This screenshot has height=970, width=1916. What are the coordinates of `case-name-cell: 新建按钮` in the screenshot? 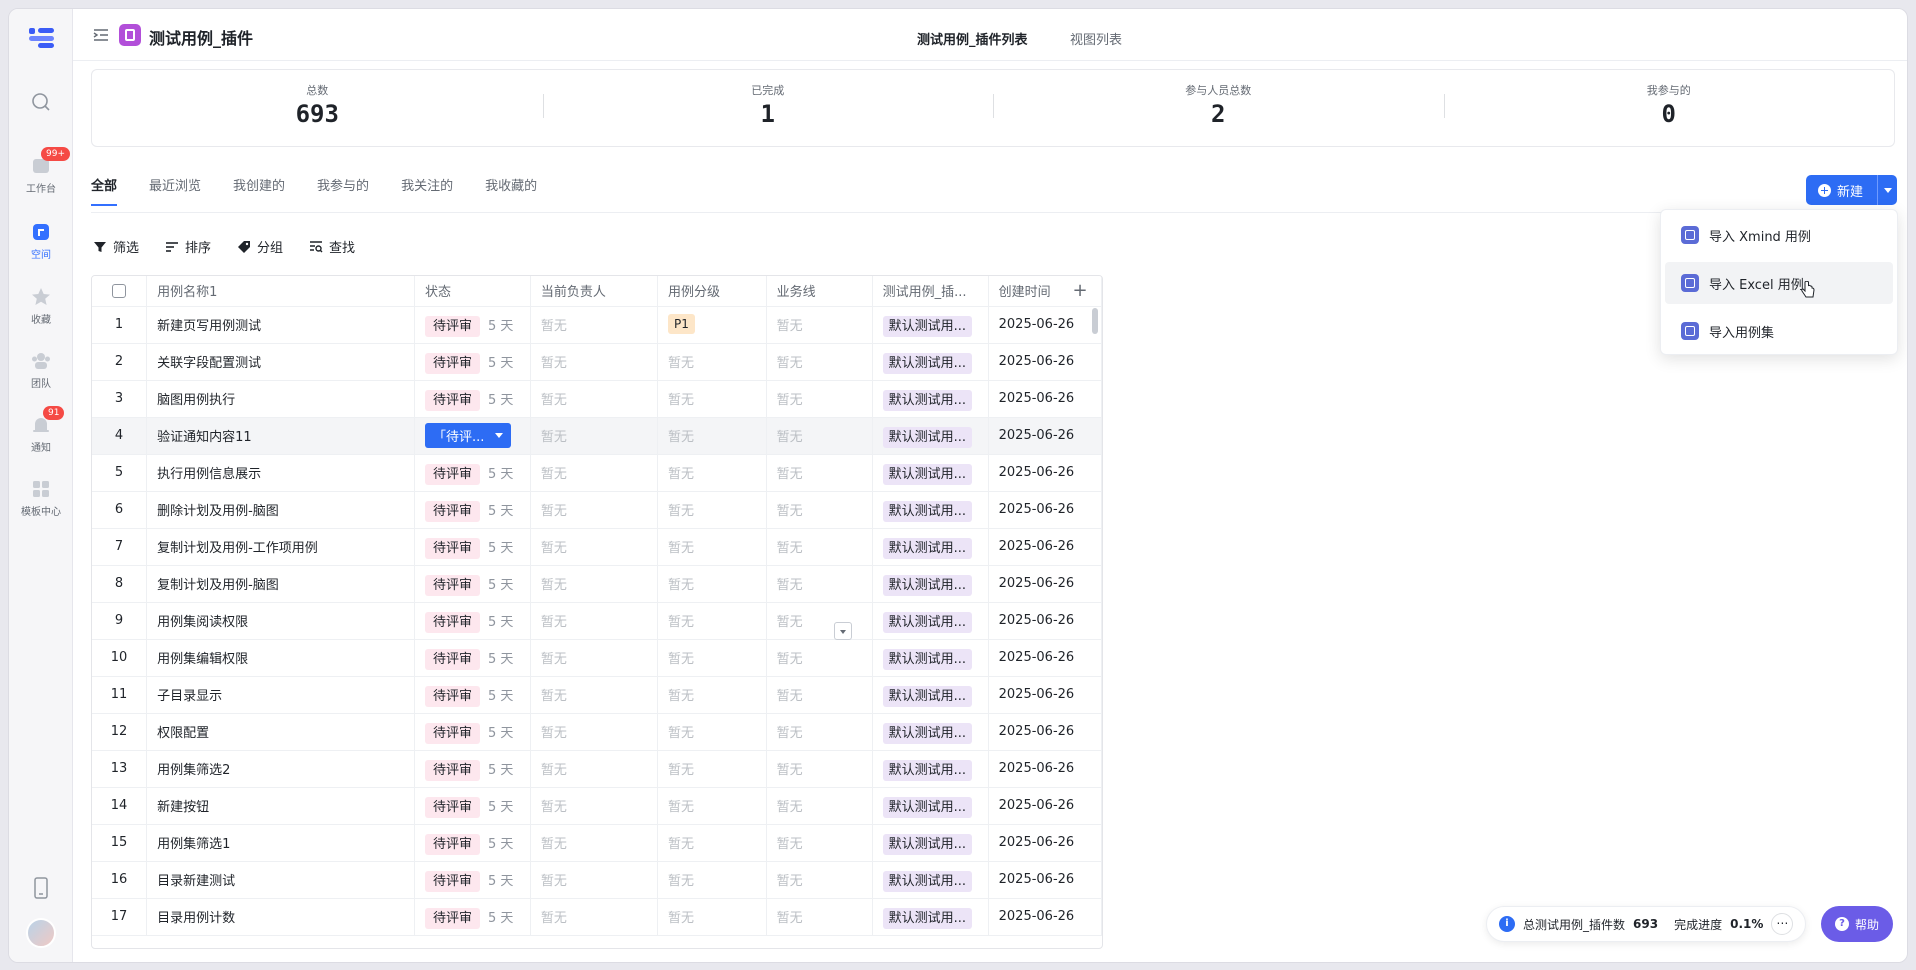 It's located at (280, 806).